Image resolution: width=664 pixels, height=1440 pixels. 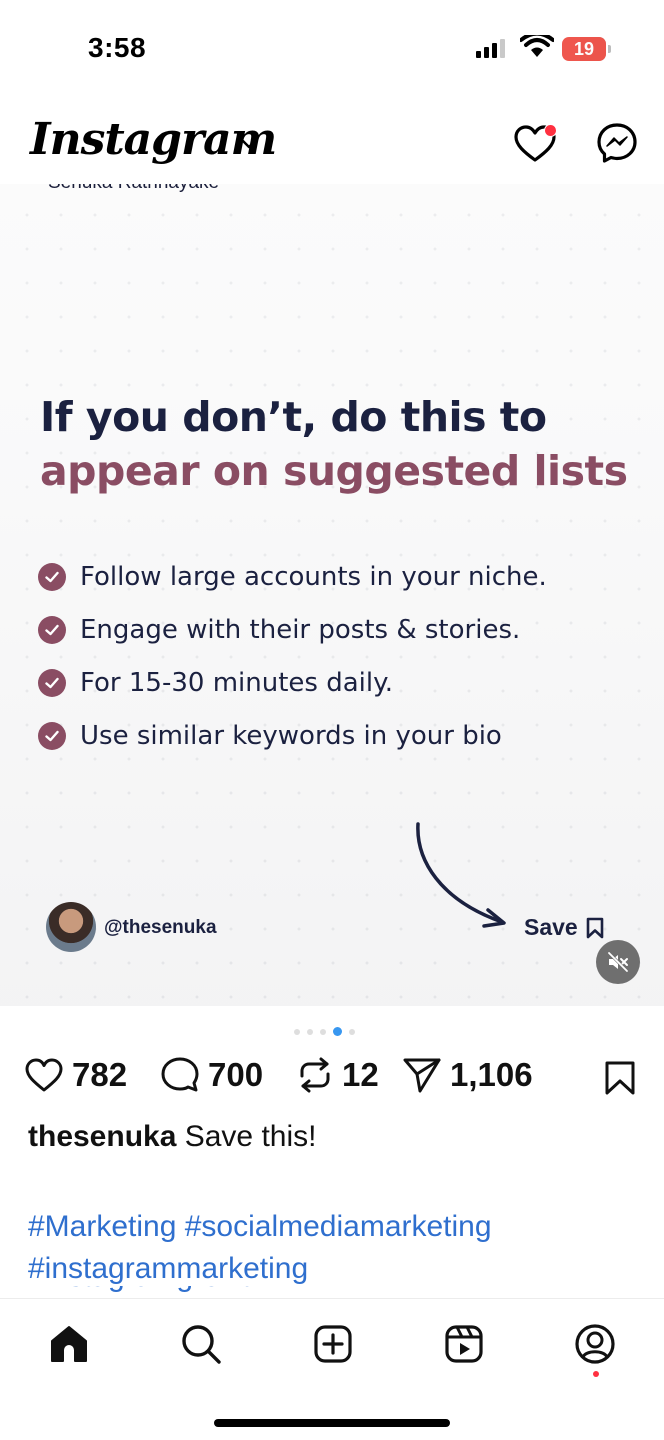 I want to click on checklist-text: Engage with their posts & stories., so click(x=300, y=629).